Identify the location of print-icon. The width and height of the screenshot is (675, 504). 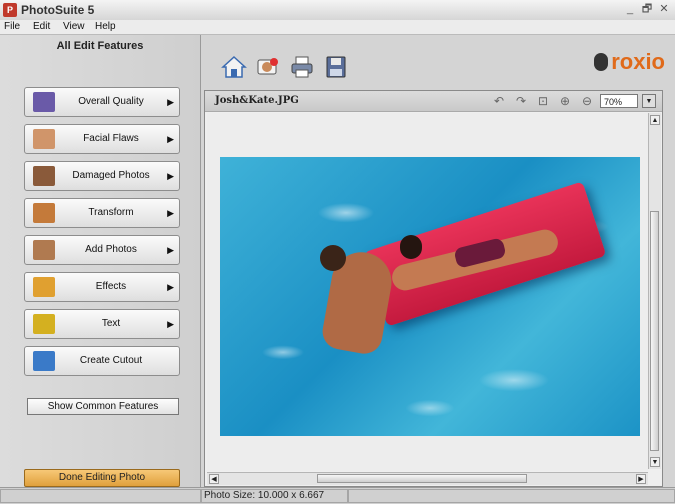
(302, 67).